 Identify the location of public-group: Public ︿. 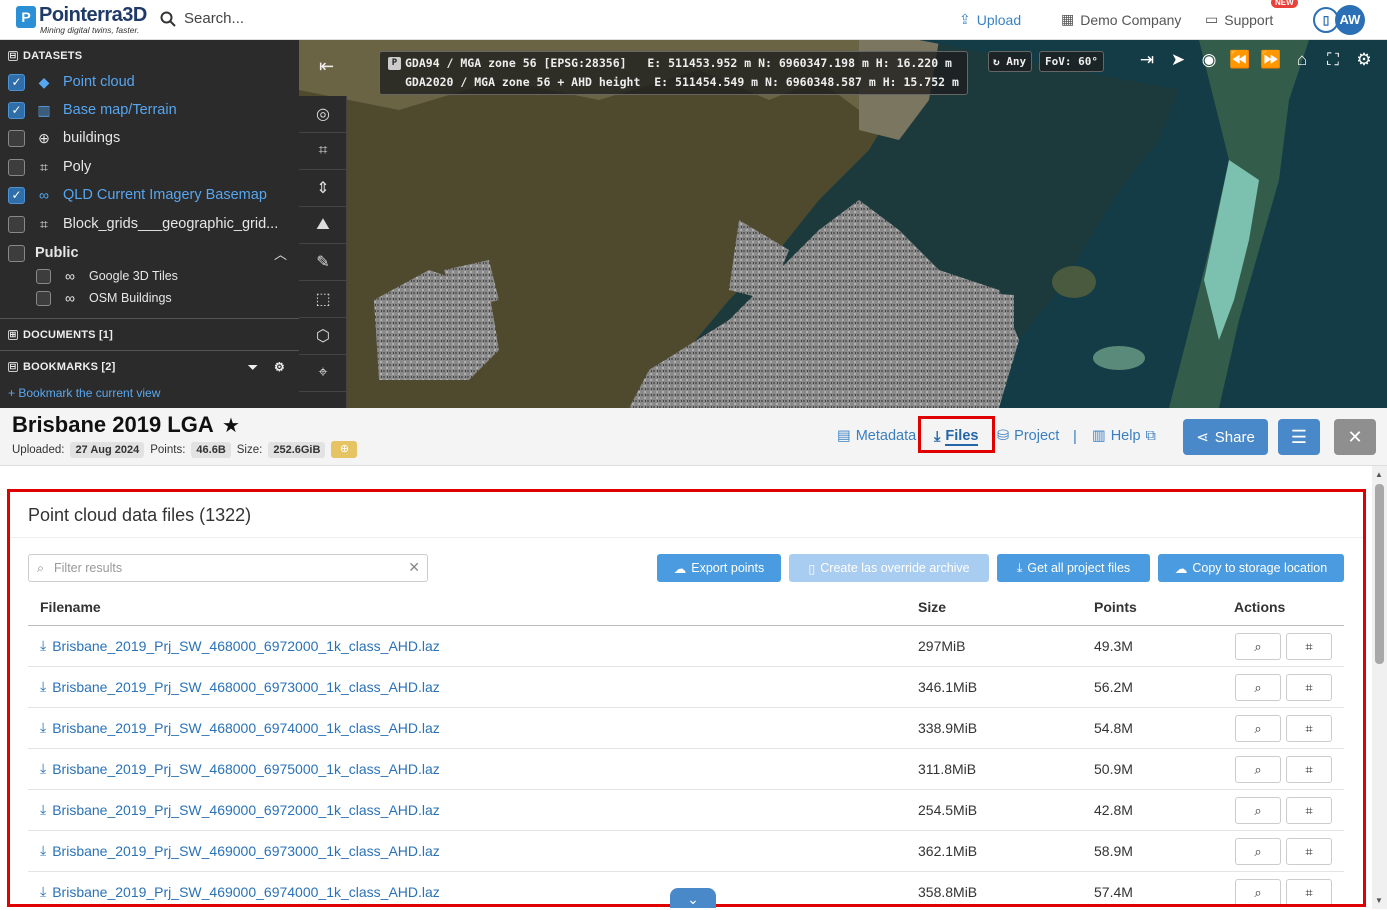
(149, 253).